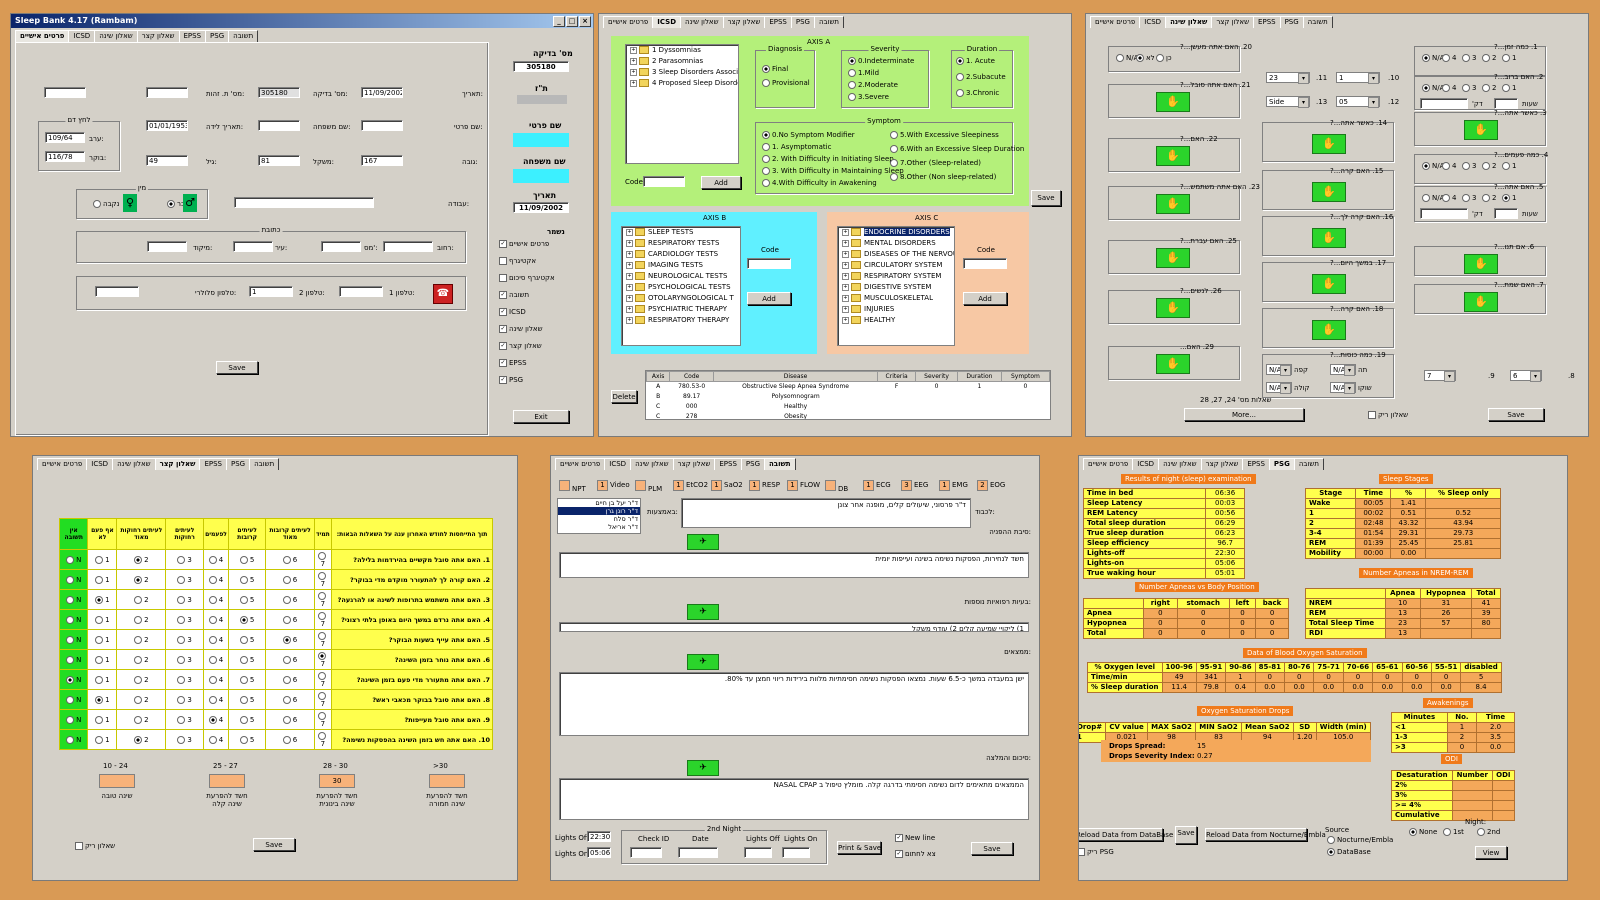 The height and width of the screenshot is (900, 1600). I want to click on radio-option: Final, so click(775, 69).